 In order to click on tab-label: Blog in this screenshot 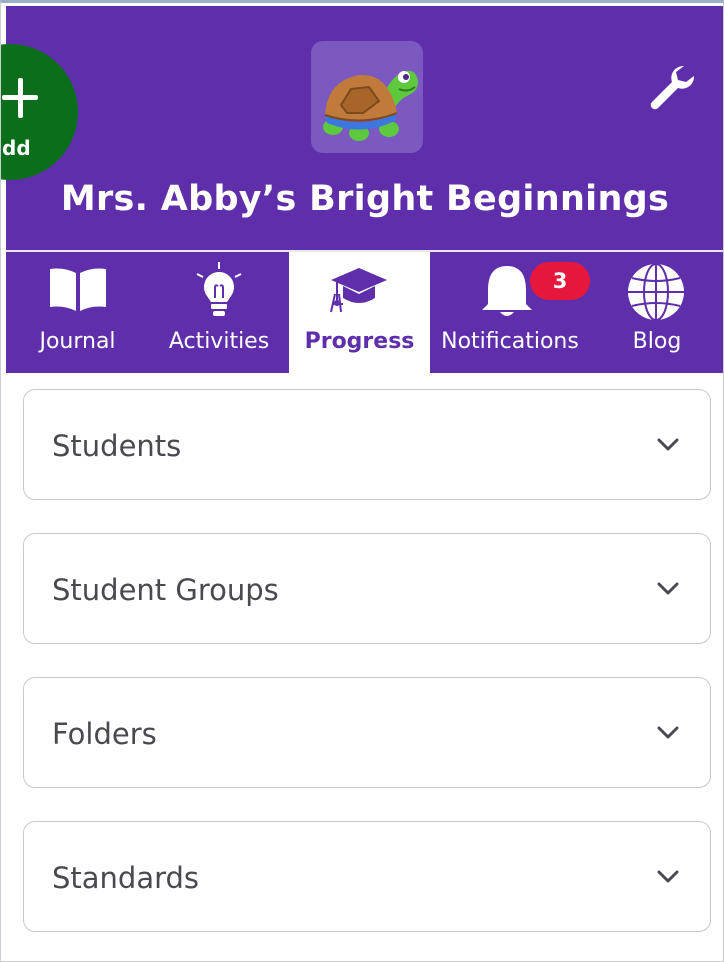, I will do `click(657, 341)`.